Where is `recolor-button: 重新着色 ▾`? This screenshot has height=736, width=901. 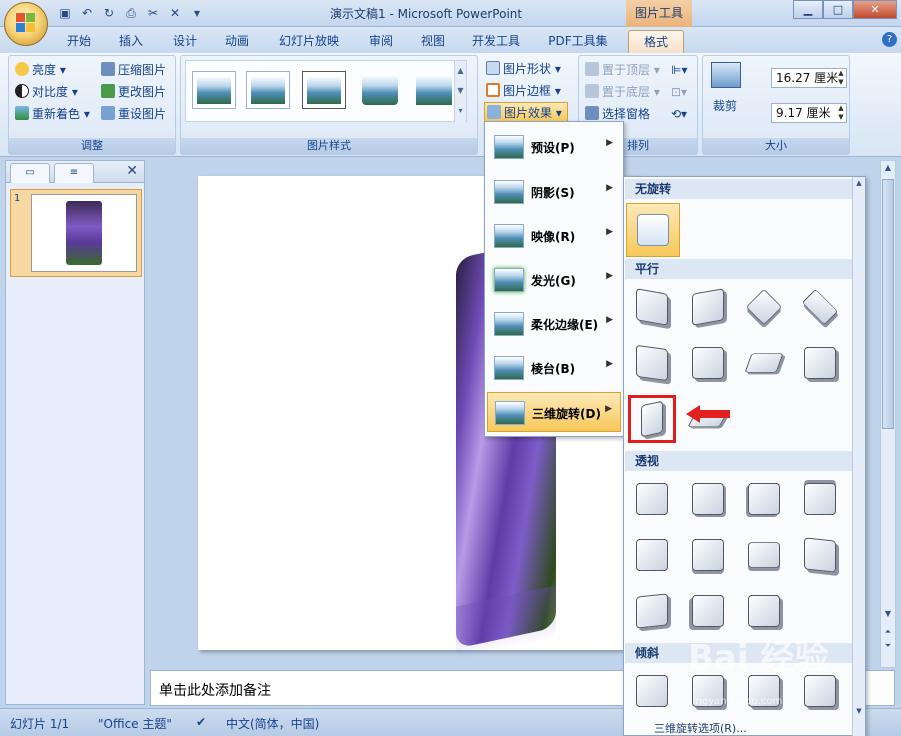 recolor-button: 重新着色 ▾ is located at coordinates (52, 114).